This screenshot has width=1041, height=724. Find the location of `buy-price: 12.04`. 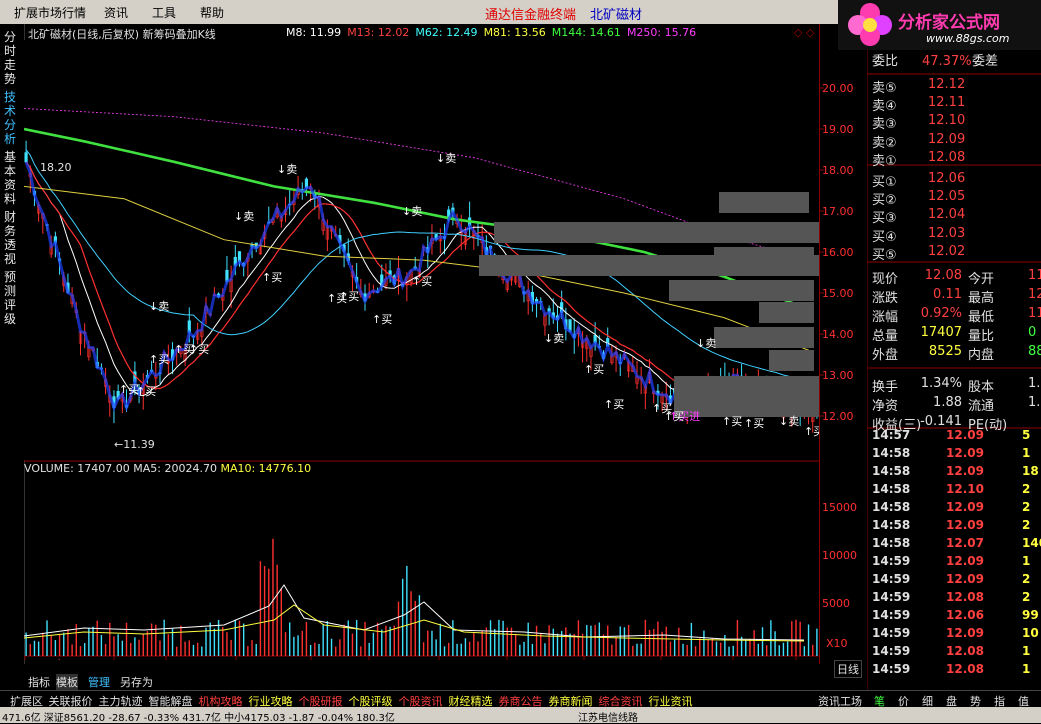

buy-price: 12.04 is located at coordinates (947, 215).